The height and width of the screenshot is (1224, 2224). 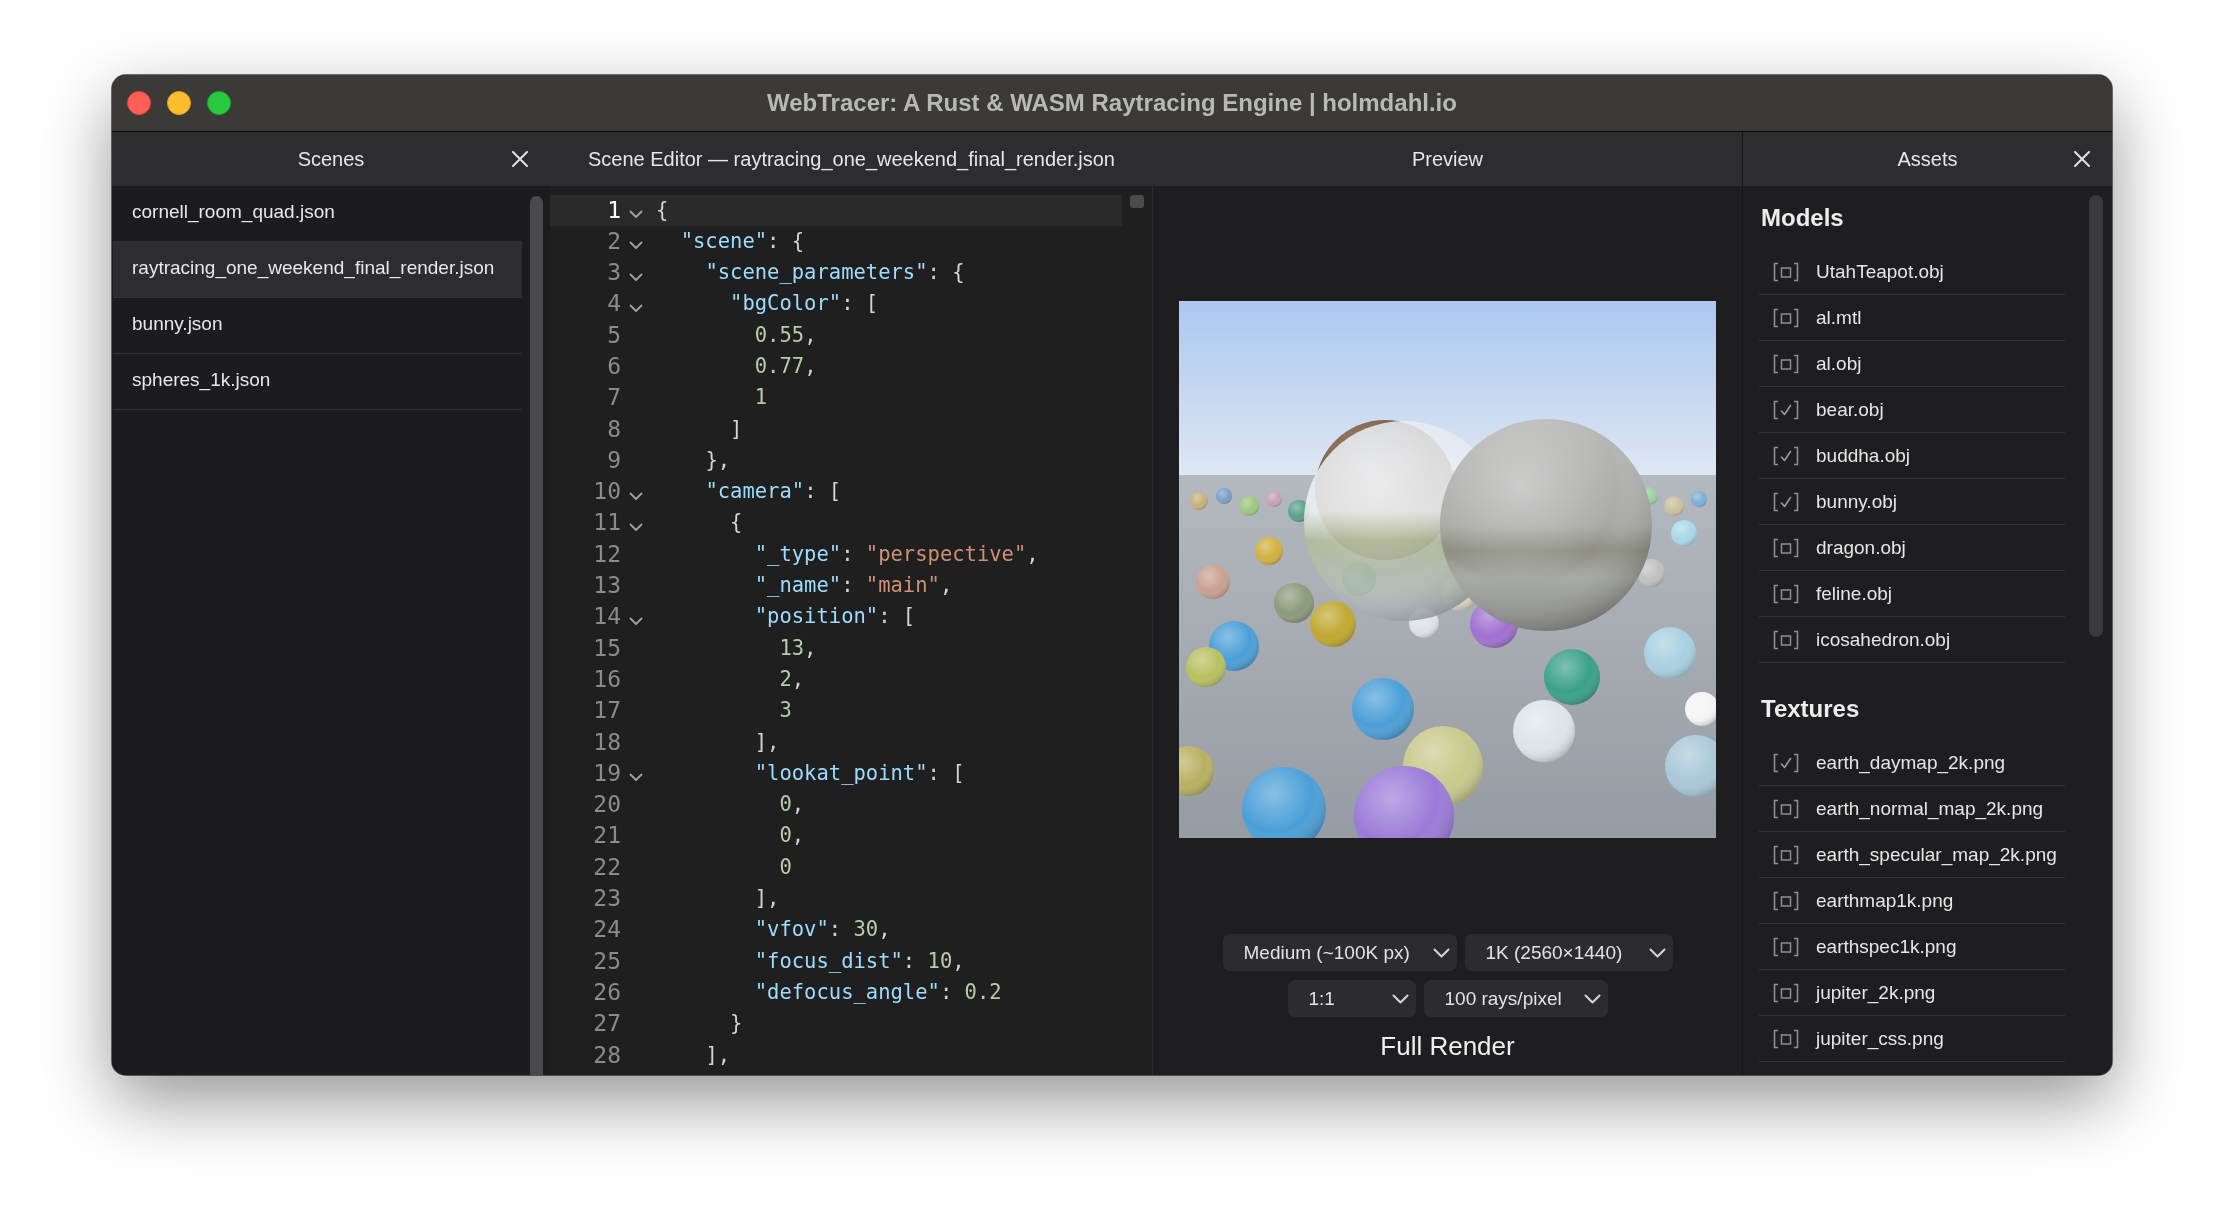 I want to click on code-line: },, so click(x=718, y=459).